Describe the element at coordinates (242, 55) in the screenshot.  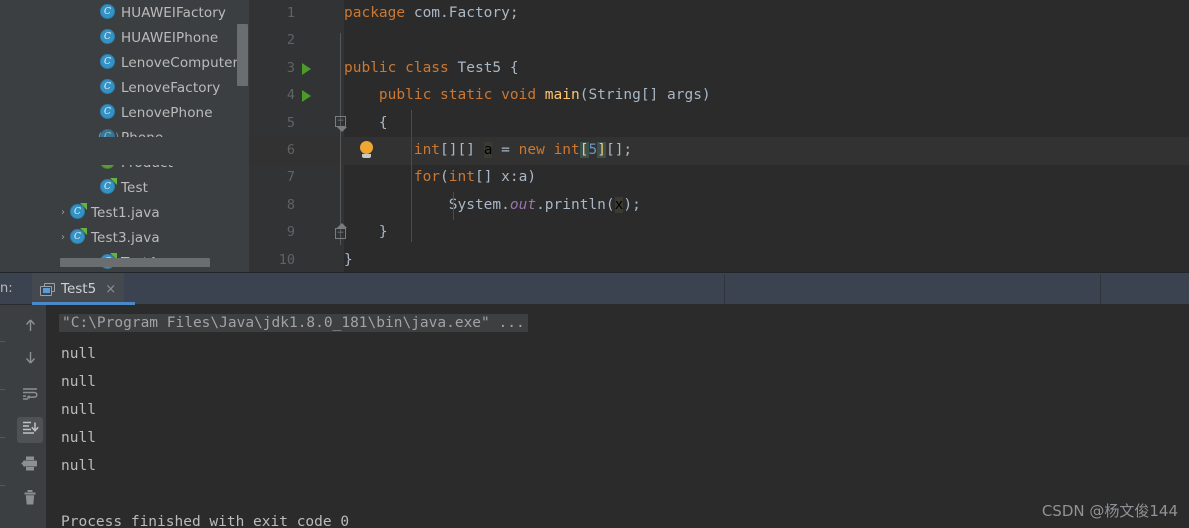
I see `tree-vertical-scrollbar` at that location.